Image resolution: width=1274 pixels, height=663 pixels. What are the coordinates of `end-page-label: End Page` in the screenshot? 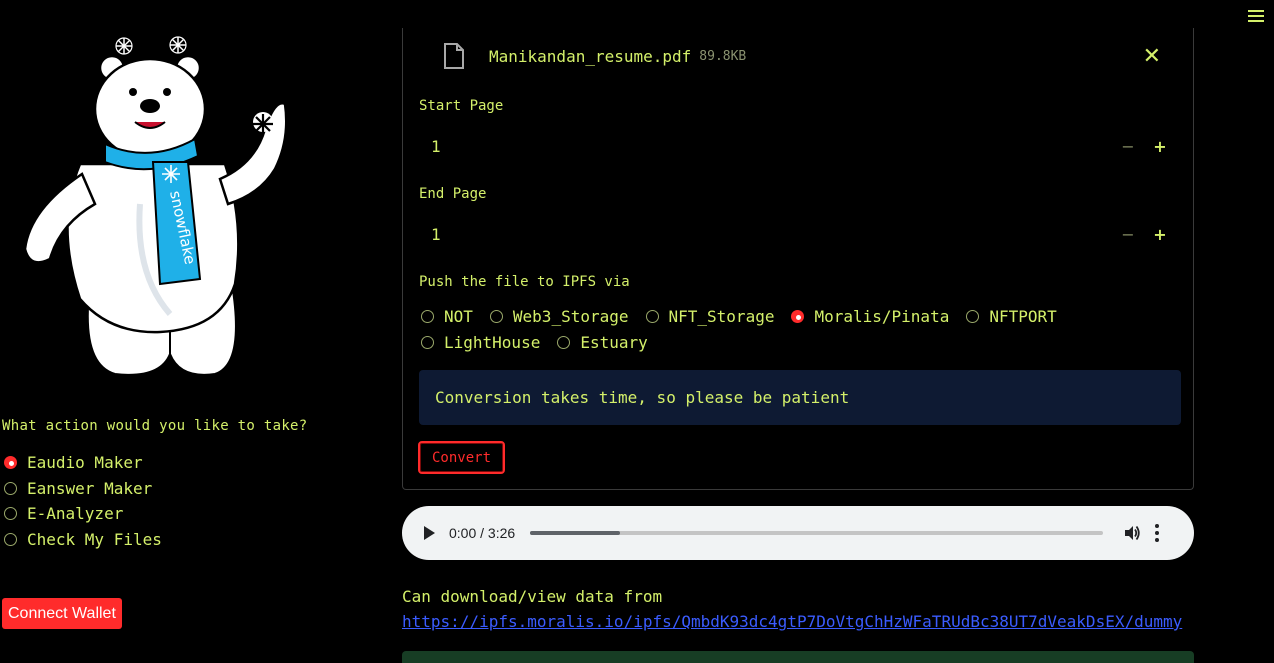 It's located at (453, 194).